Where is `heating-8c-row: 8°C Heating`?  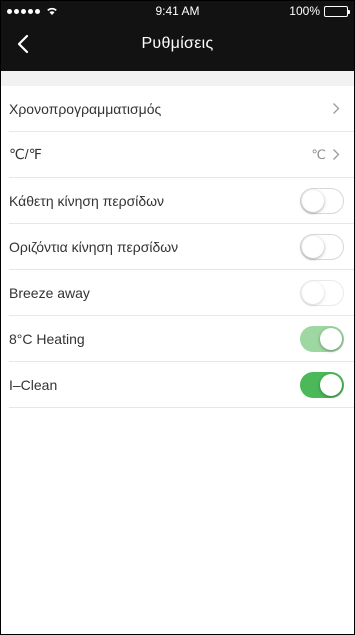
heating-8c-row: 8°C Heating is located at coordinates (181, 339).